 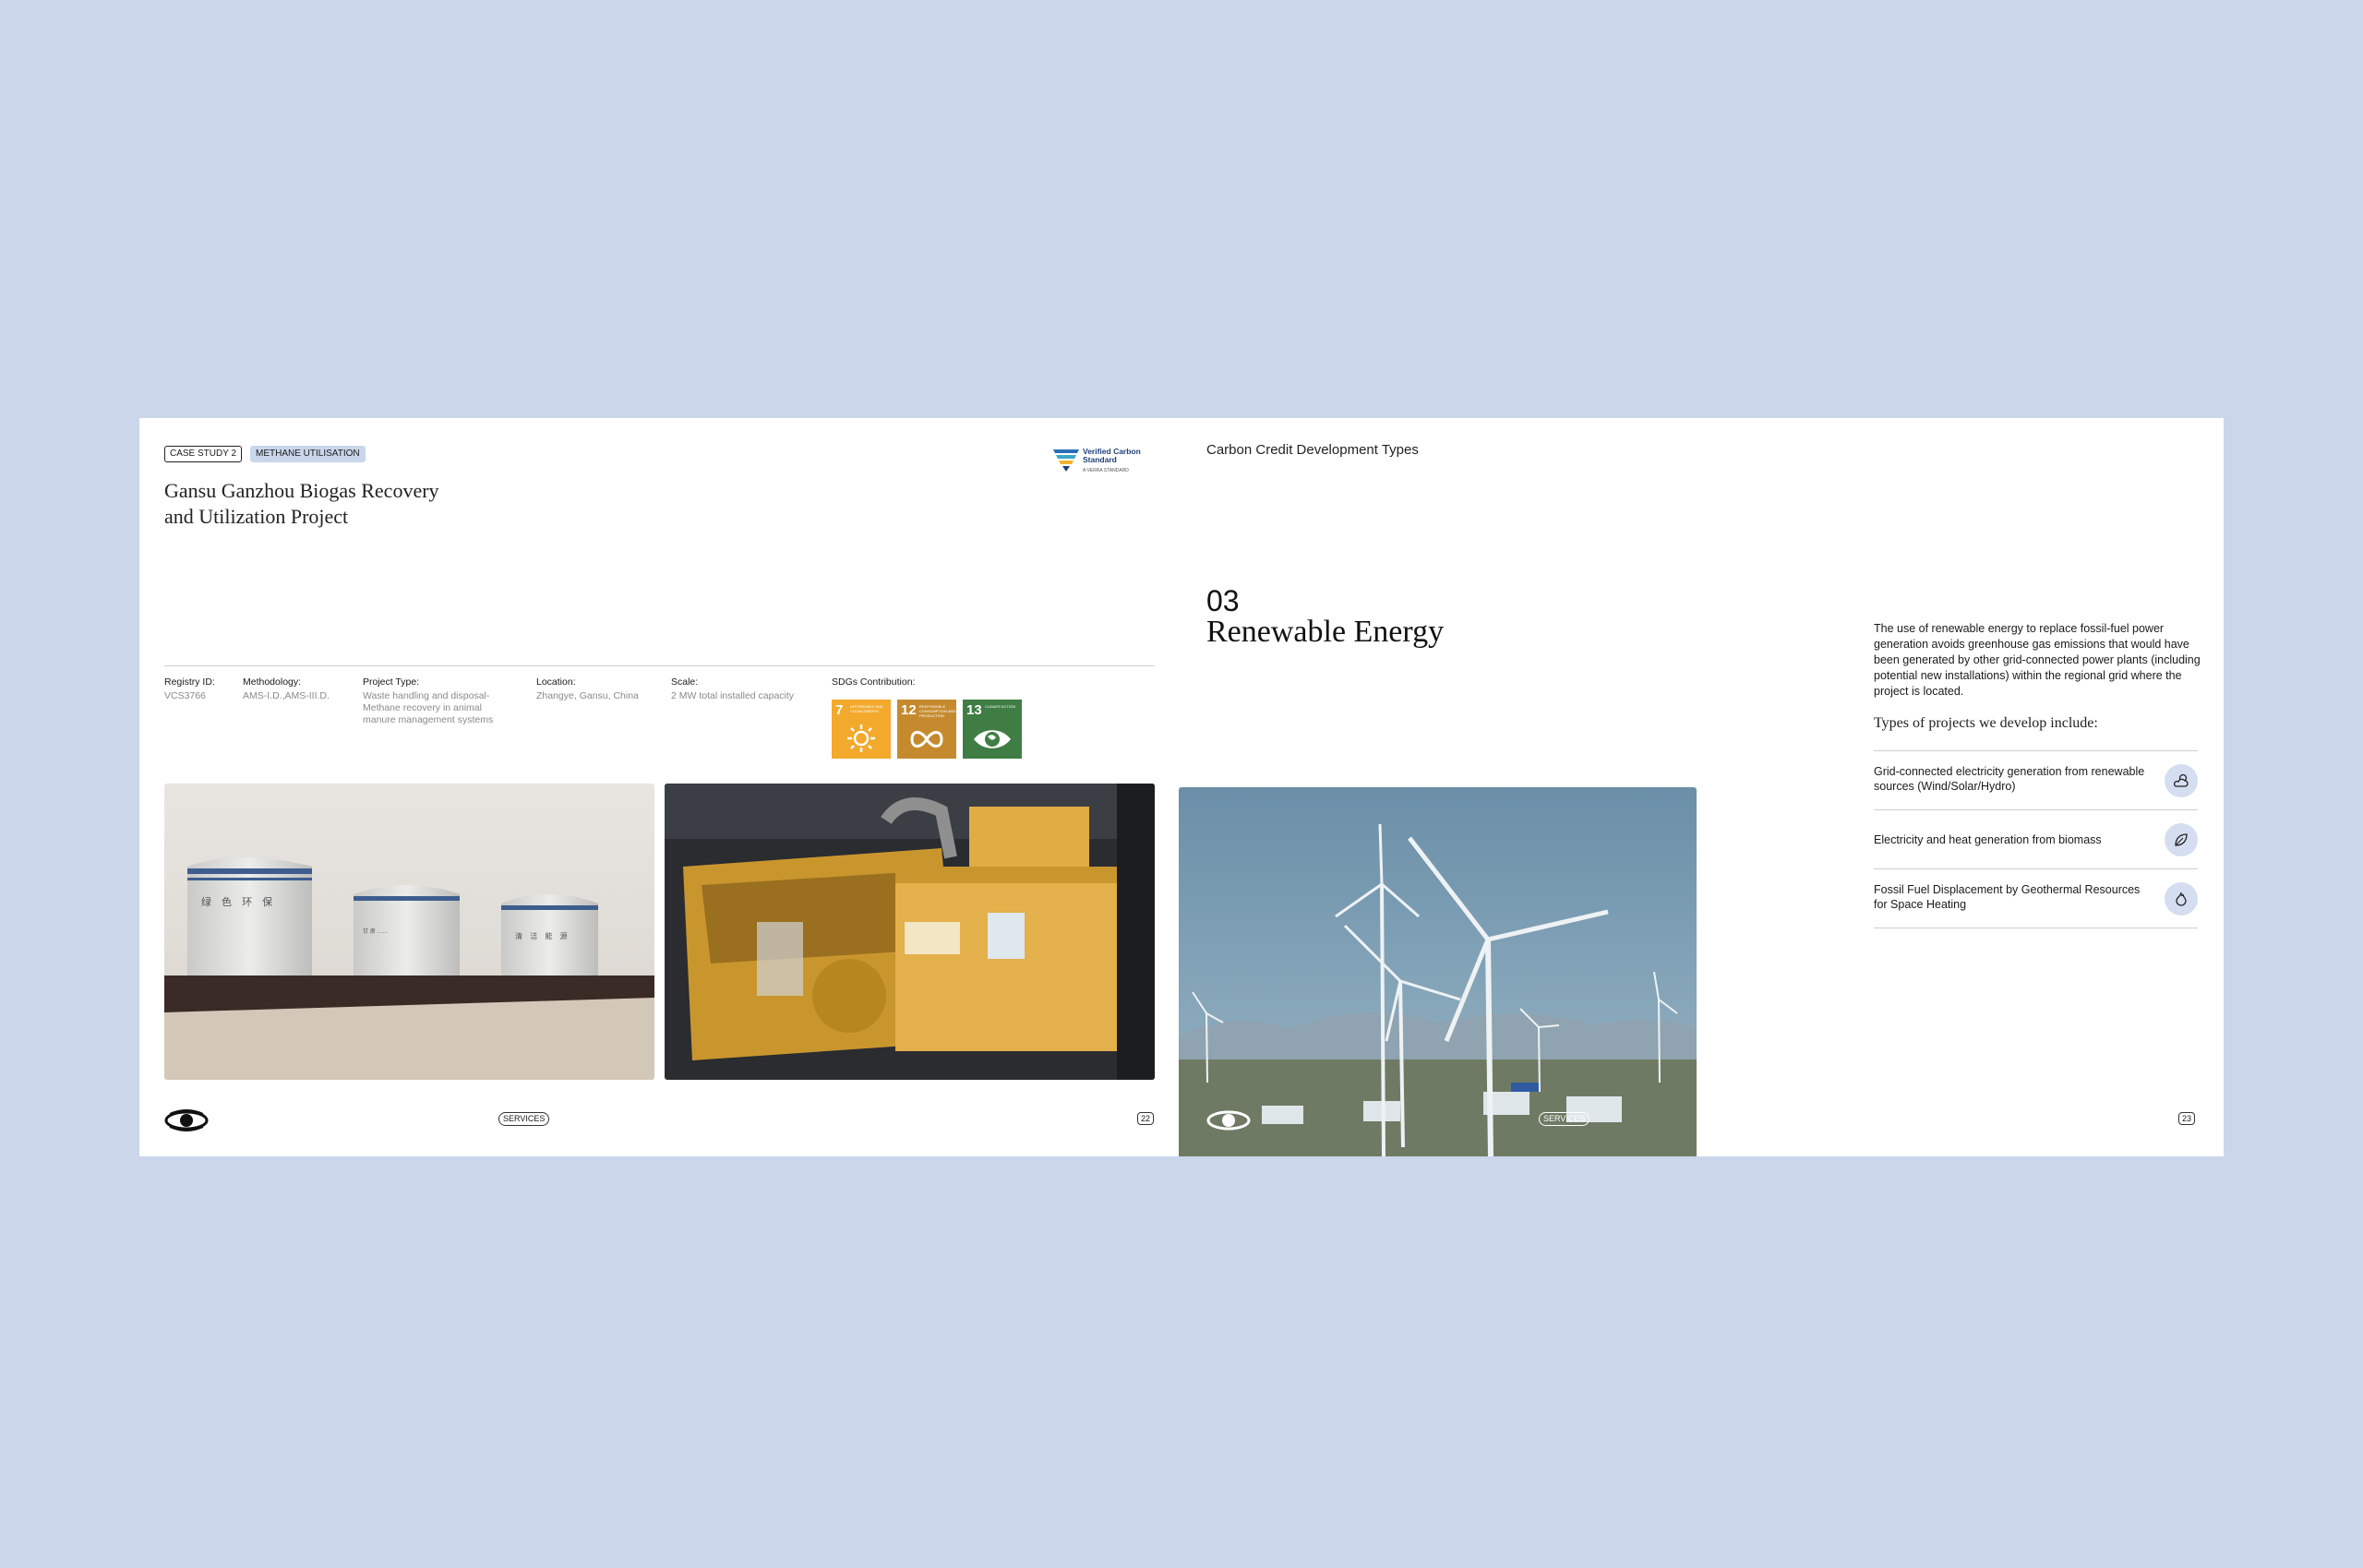 What do you see at coordinates (910, 932) in the screenshot?
I see `generator-photo` at bounding box center [910, 932].